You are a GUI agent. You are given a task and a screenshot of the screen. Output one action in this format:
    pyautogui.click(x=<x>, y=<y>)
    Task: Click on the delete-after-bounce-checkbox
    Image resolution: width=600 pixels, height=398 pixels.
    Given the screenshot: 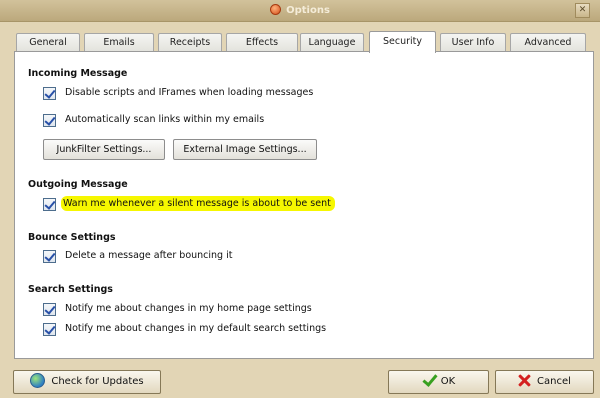 What is the action you would take?
    pyautogui.click(x=49, y=256)
    